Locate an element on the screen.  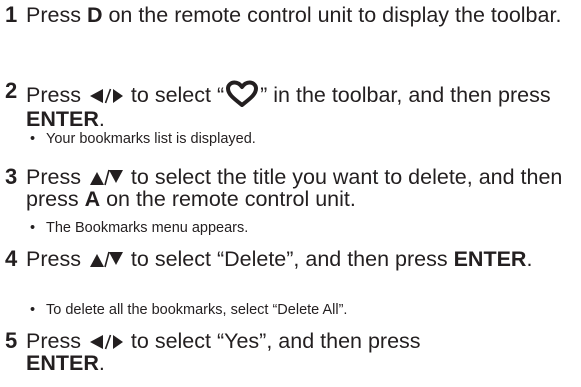
heart-icon is located at coordinates (242, 93).